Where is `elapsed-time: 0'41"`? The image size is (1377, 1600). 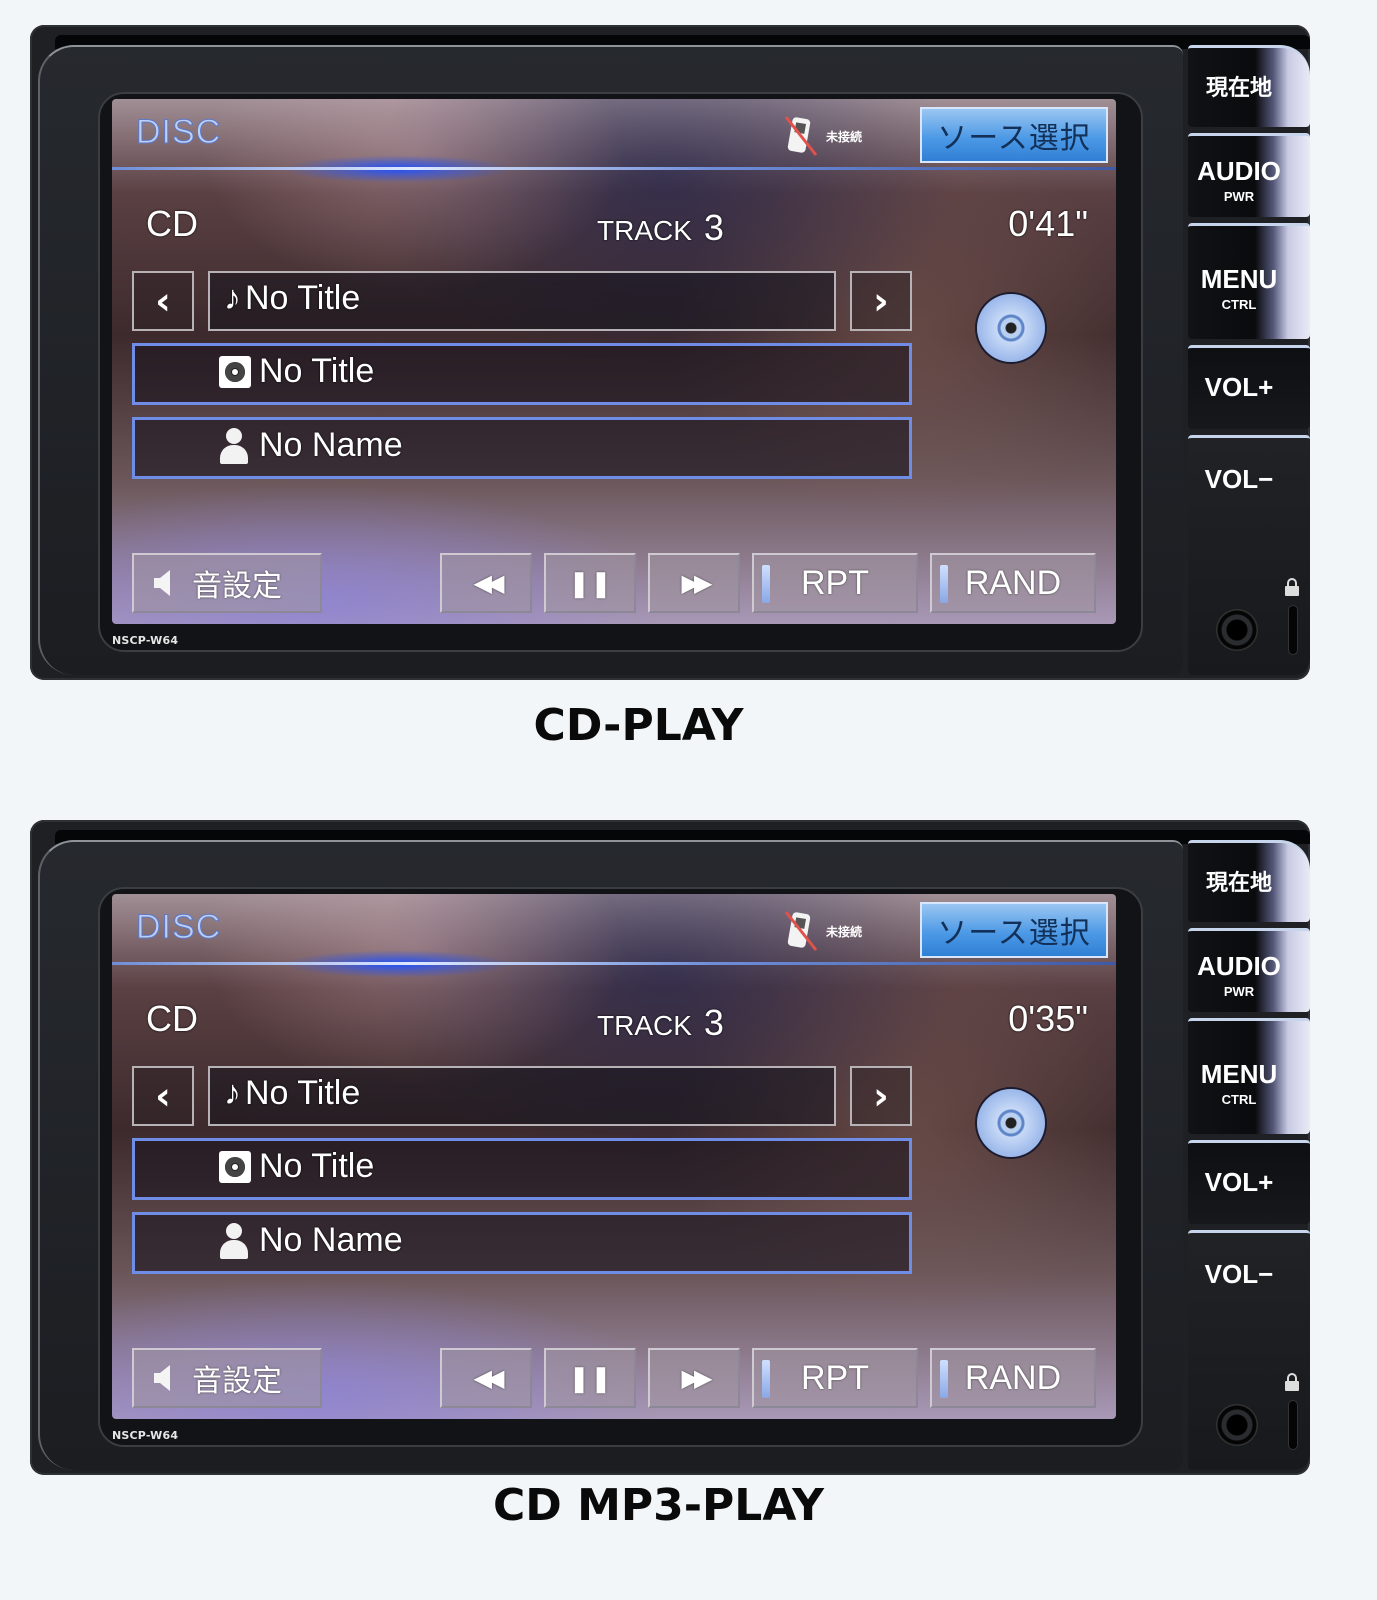 elapsed-time: 0'41" is located at coordinates (1048, 223).